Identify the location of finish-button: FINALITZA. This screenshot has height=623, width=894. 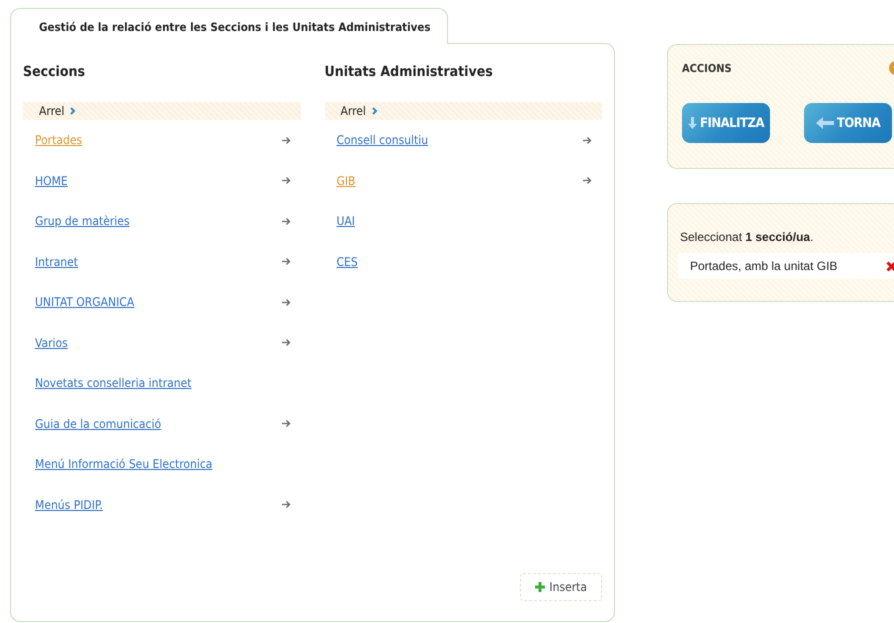
(726, 123).